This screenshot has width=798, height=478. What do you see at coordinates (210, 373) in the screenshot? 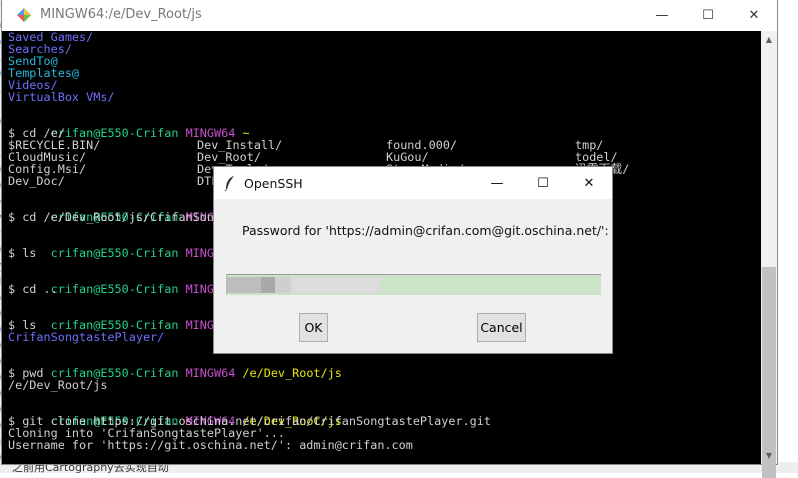
I see `prompt-shell: MINGW64` at bounding box center [210, 373].